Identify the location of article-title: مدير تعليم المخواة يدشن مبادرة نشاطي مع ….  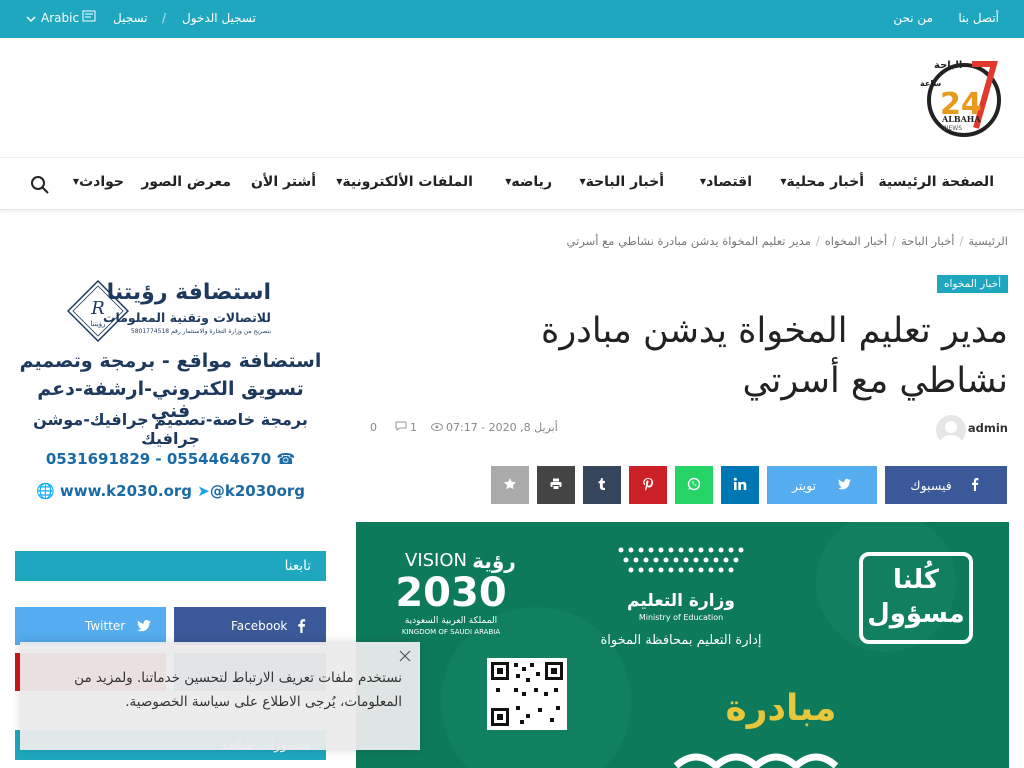
(774, 356).